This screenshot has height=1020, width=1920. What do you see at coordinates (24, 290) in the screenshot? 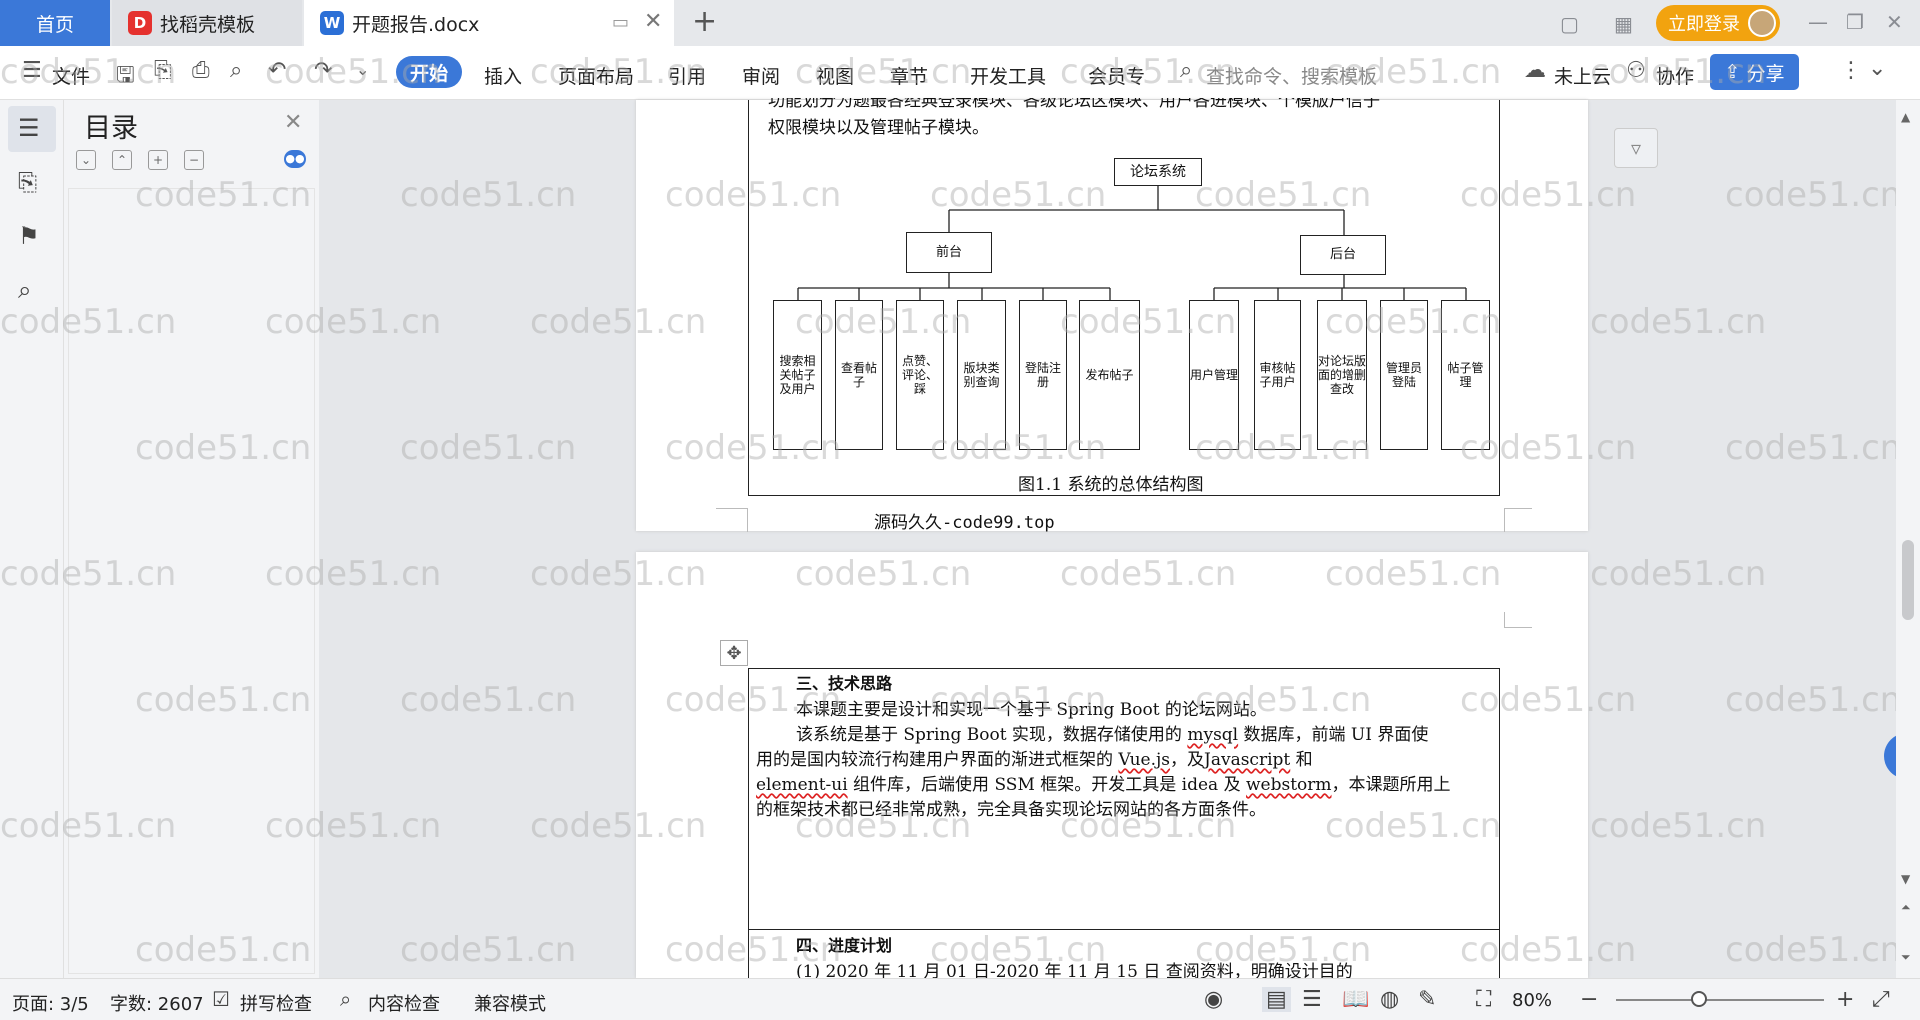
I see `search-icon: ⌕` at bounding box center [24, 290].